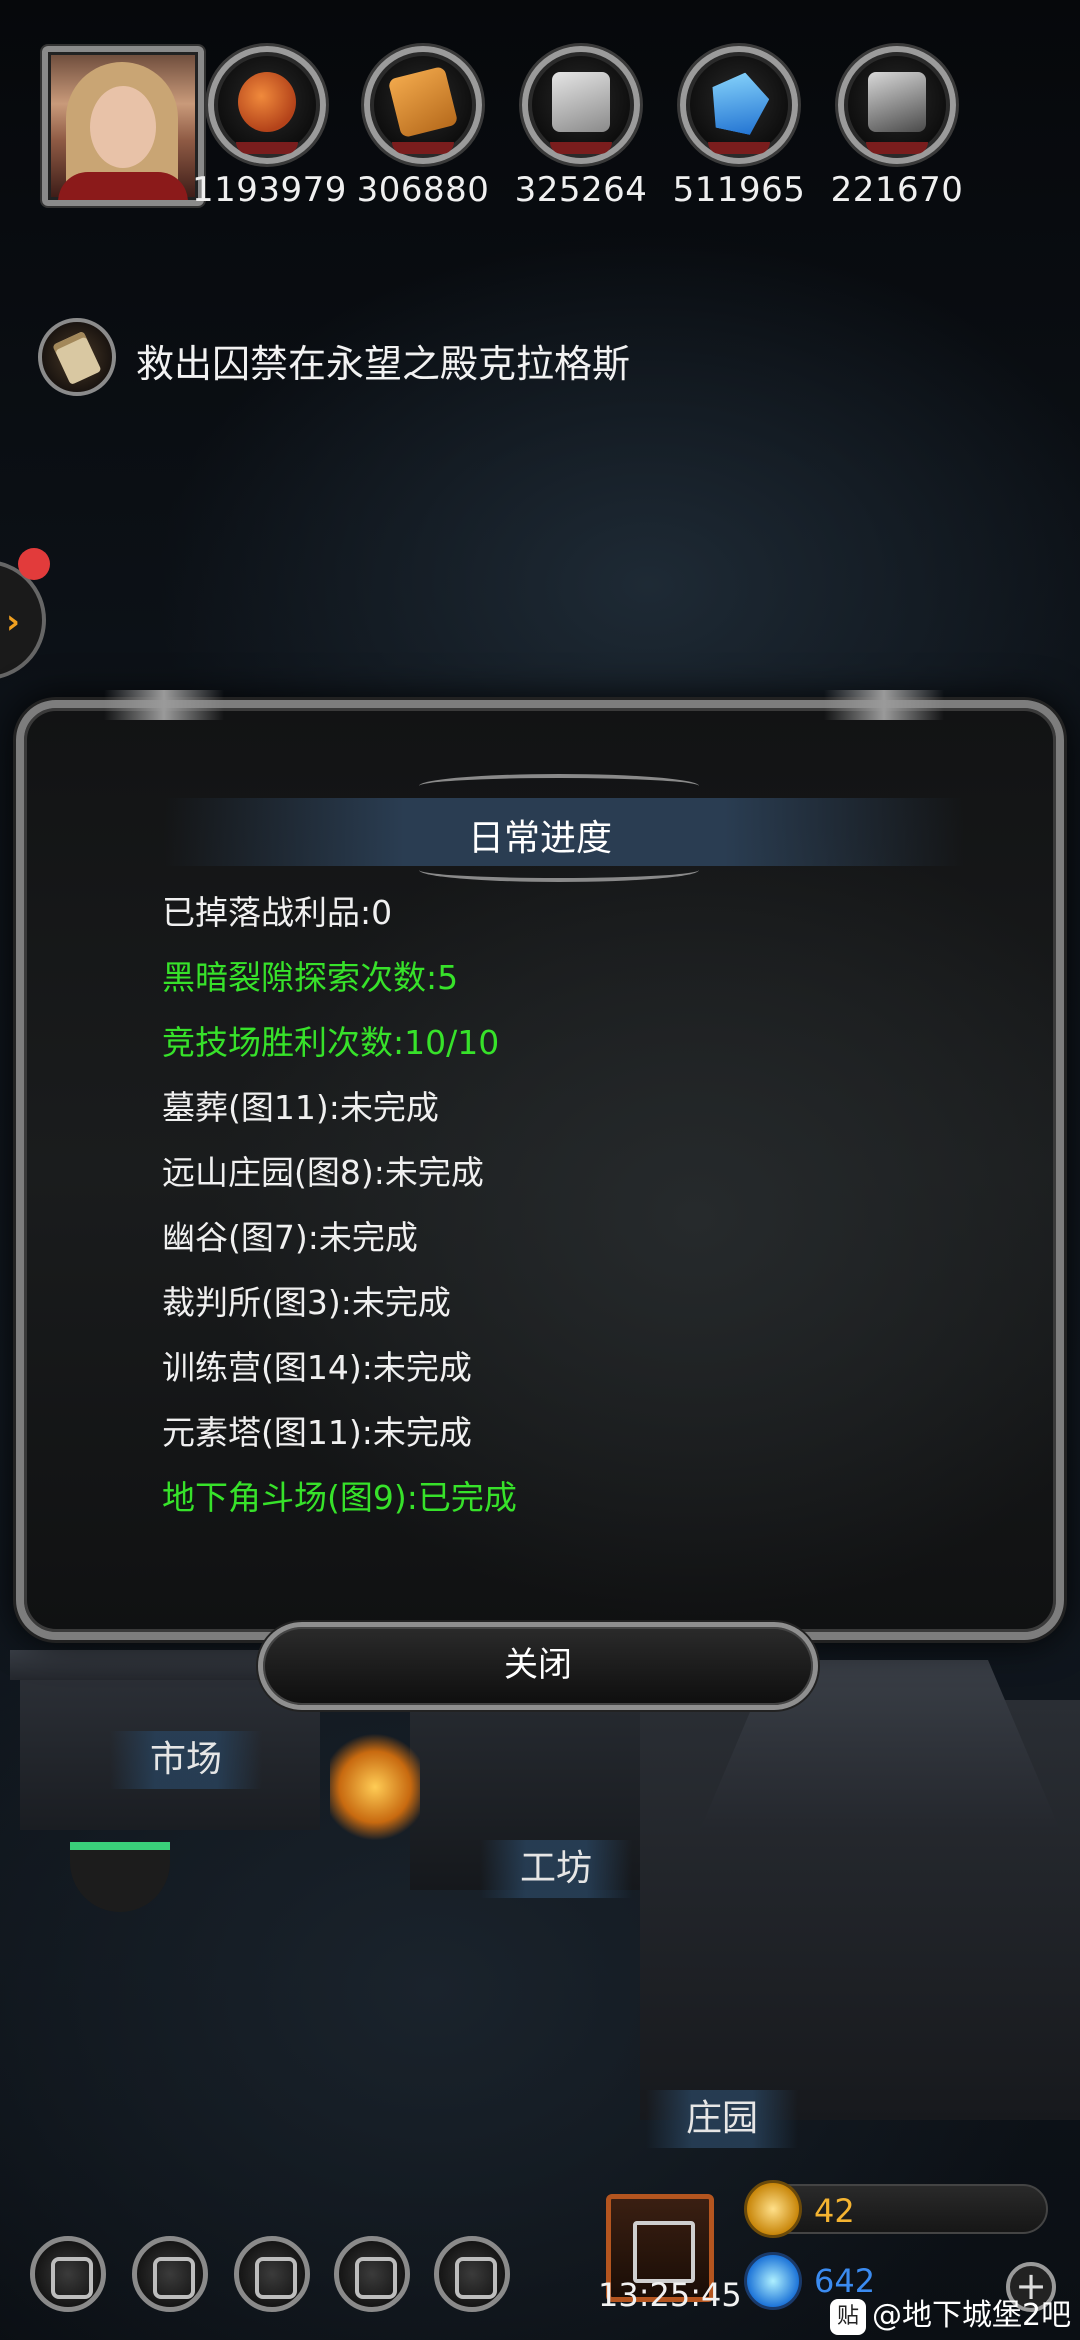 This screenshot has height=2340, width=1080. What do you see at coordinates (581, 190) in the screenshot?
I see `resource-iron-value: 325264` at bounding box center [581, 190].